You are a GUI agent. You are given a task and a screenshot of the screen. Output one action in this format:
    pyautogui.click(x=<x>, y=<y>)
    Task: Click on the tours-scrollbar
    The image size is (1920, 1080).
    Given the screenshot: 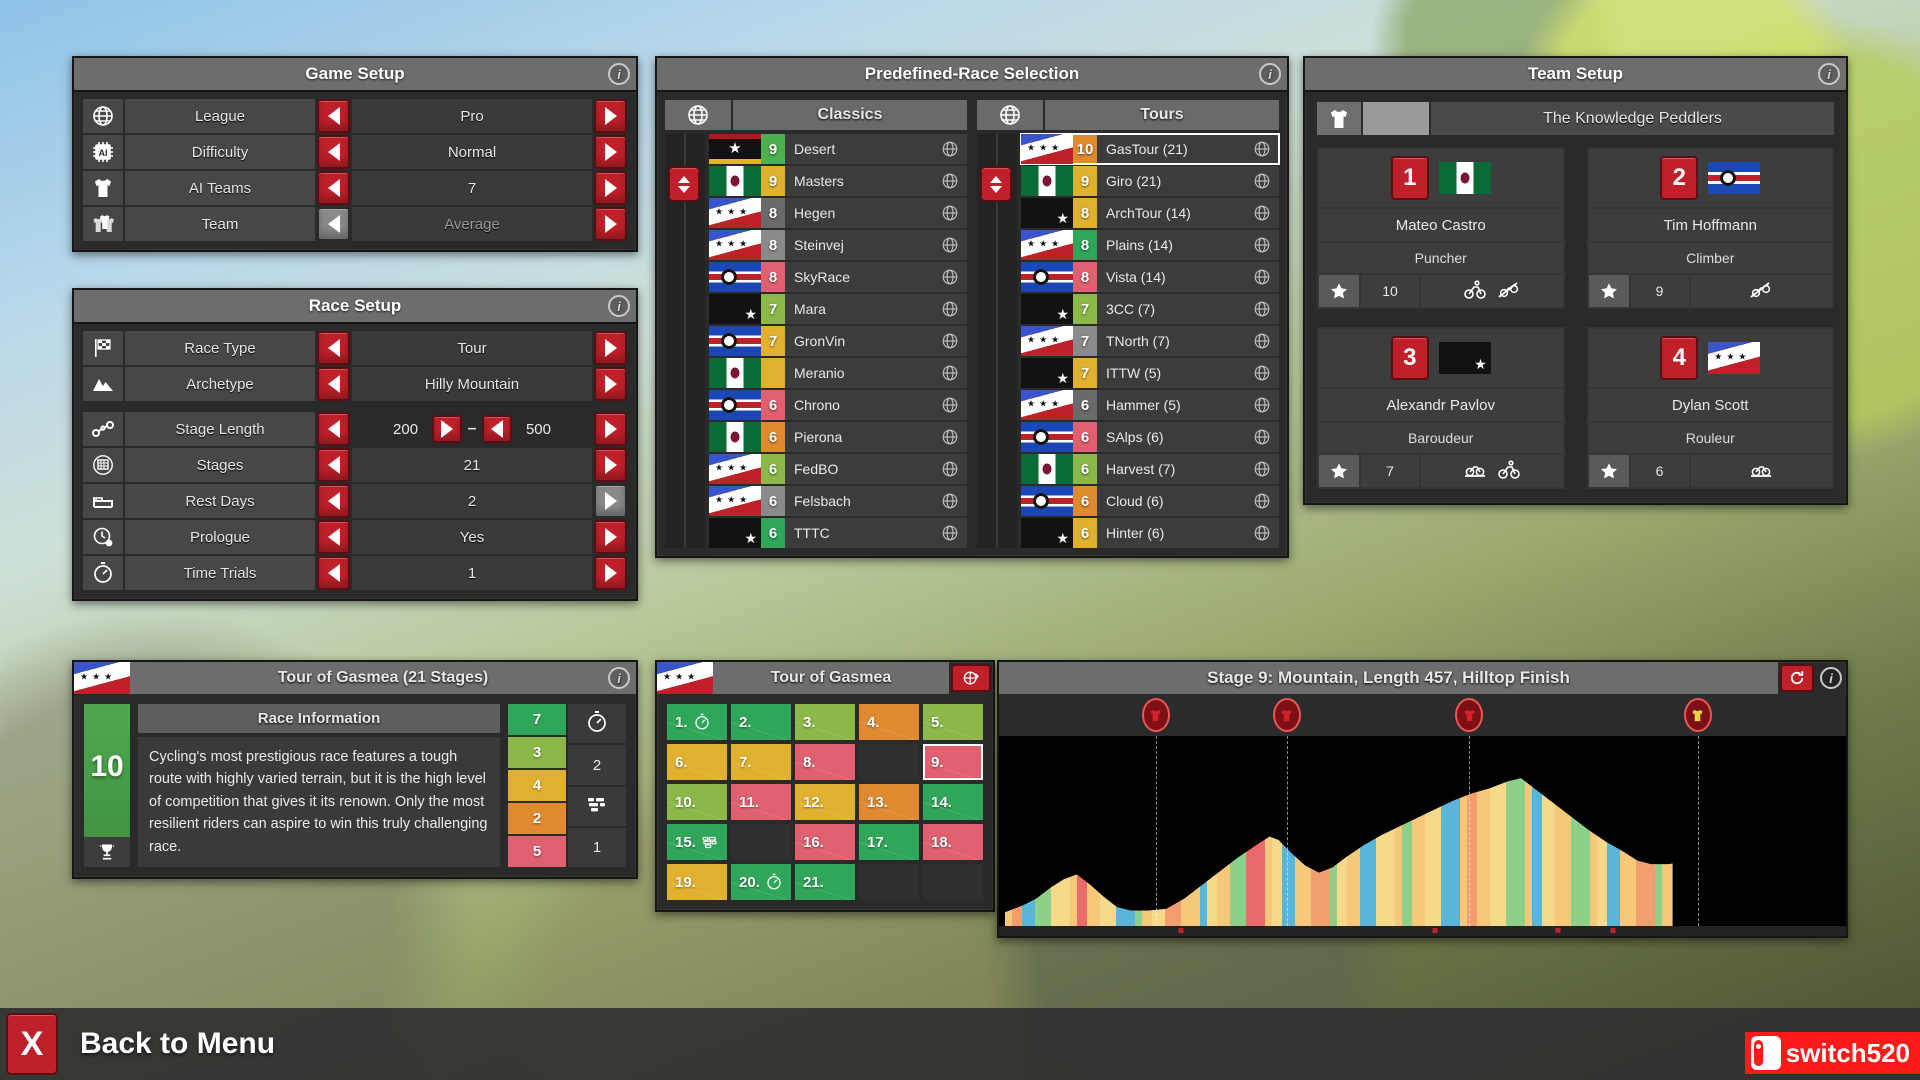 What is the action you would take?
    pyautogui.click(x=997, y=341)
    